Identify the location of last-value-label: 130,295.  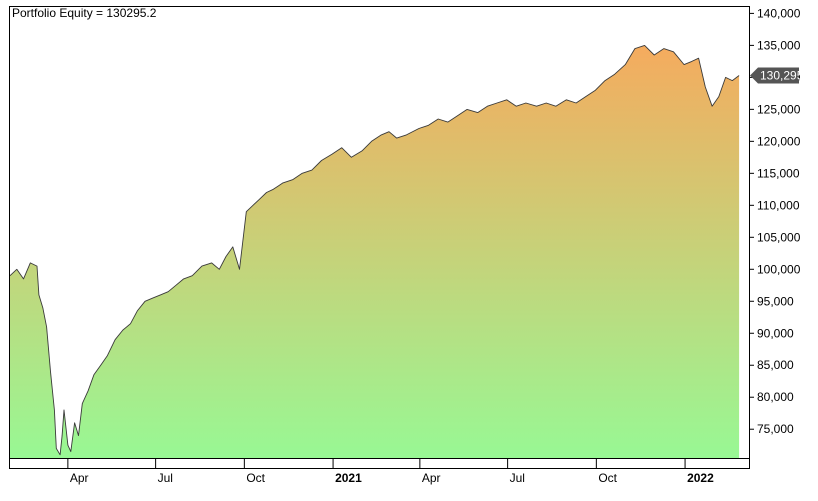
(782, 75).